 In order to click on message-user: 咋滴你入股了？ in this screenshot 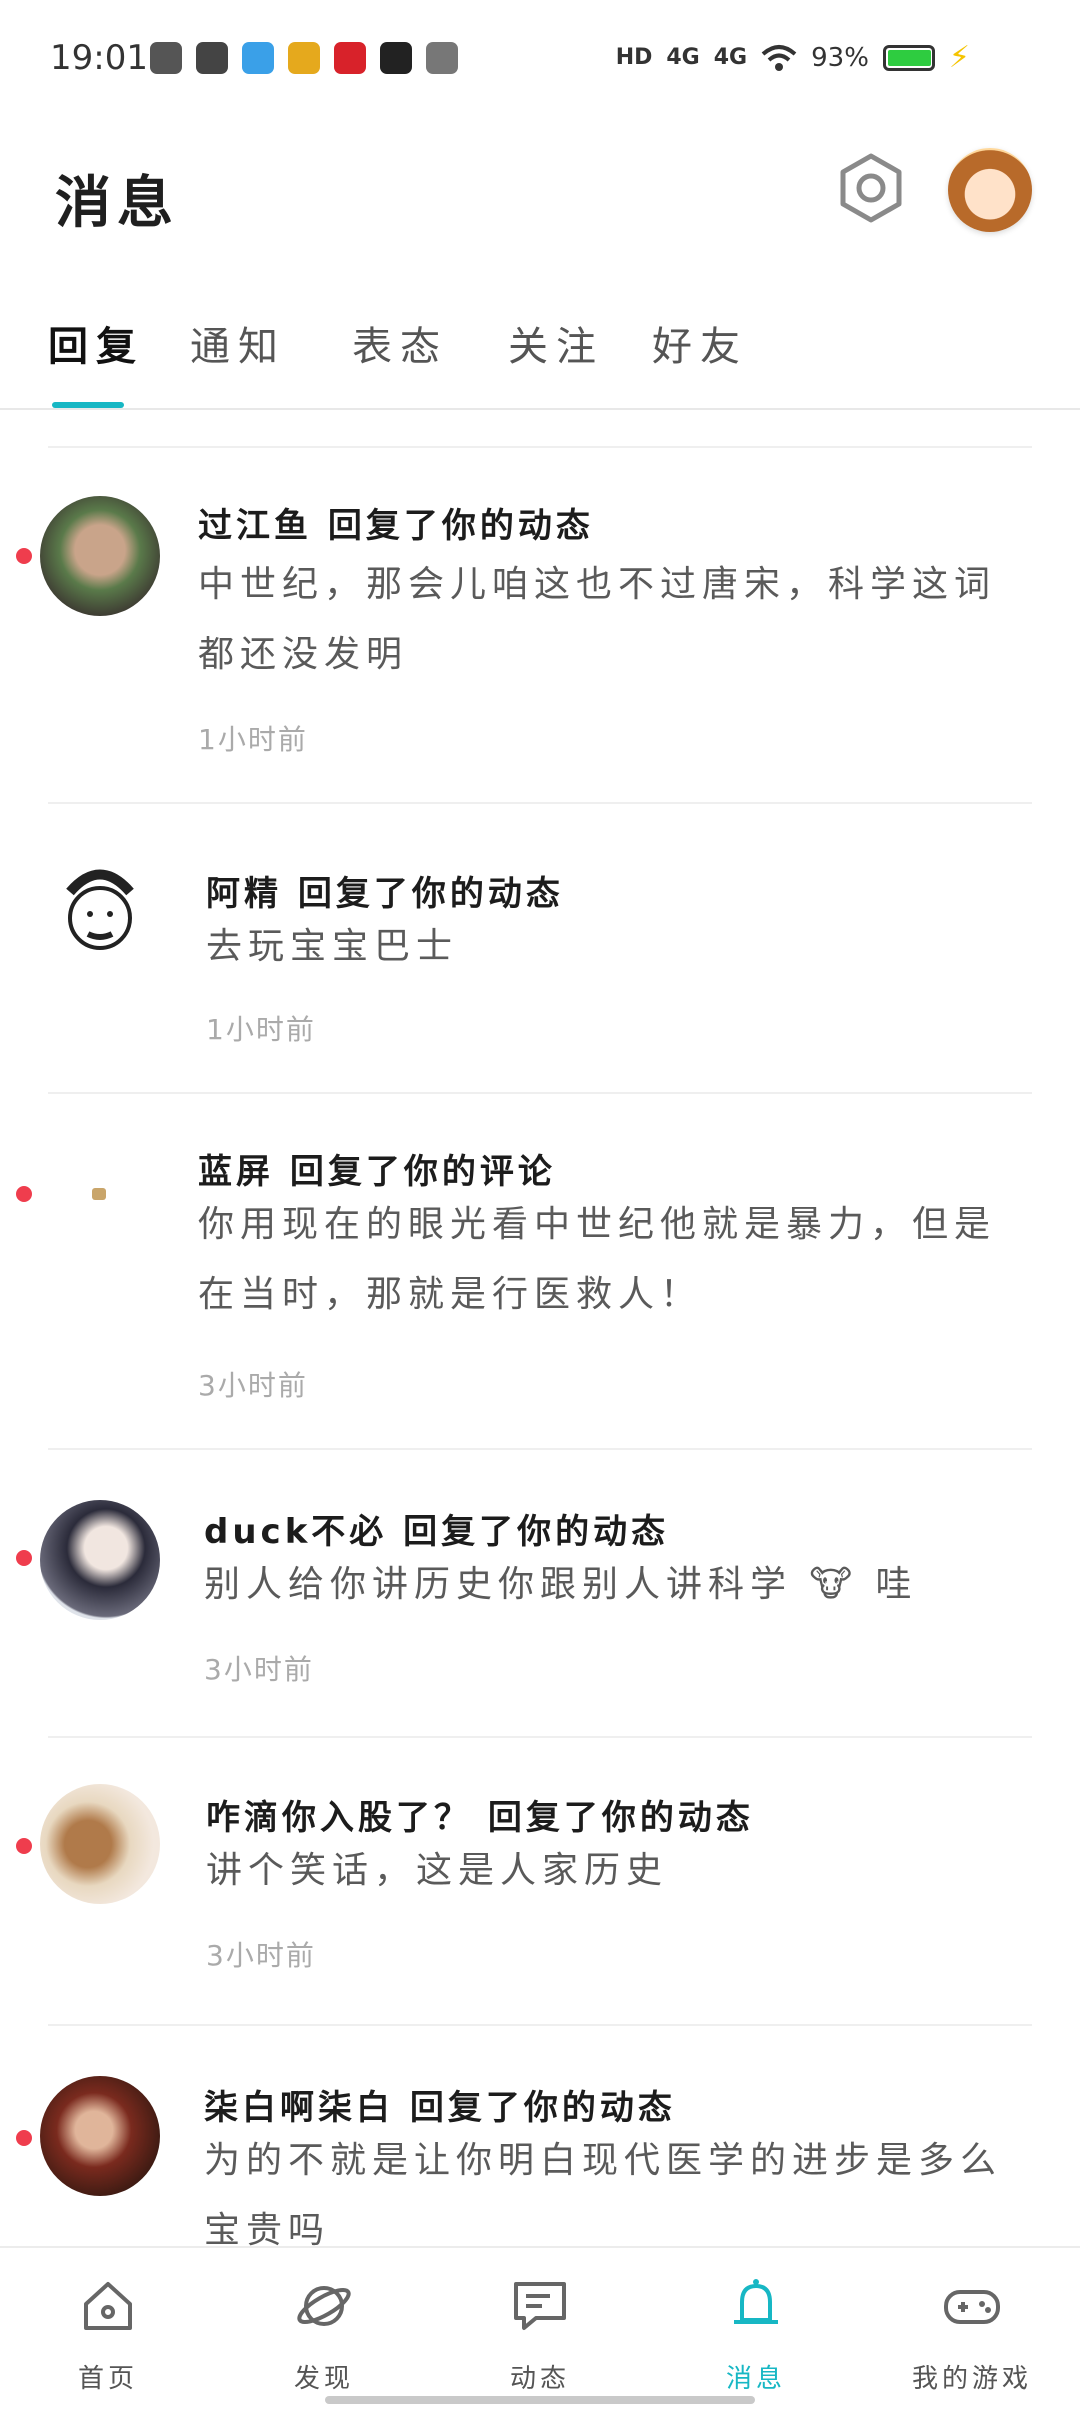, I will do `click(339, 1818)`.